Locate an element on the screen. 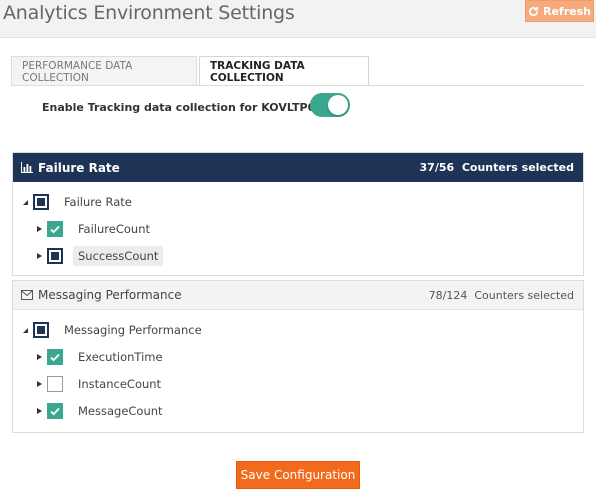 Image resolution: width=596 pixels, height=495 pixels. tree-node-failure-rate: Failure Rate is located at coordinates (80, 202).